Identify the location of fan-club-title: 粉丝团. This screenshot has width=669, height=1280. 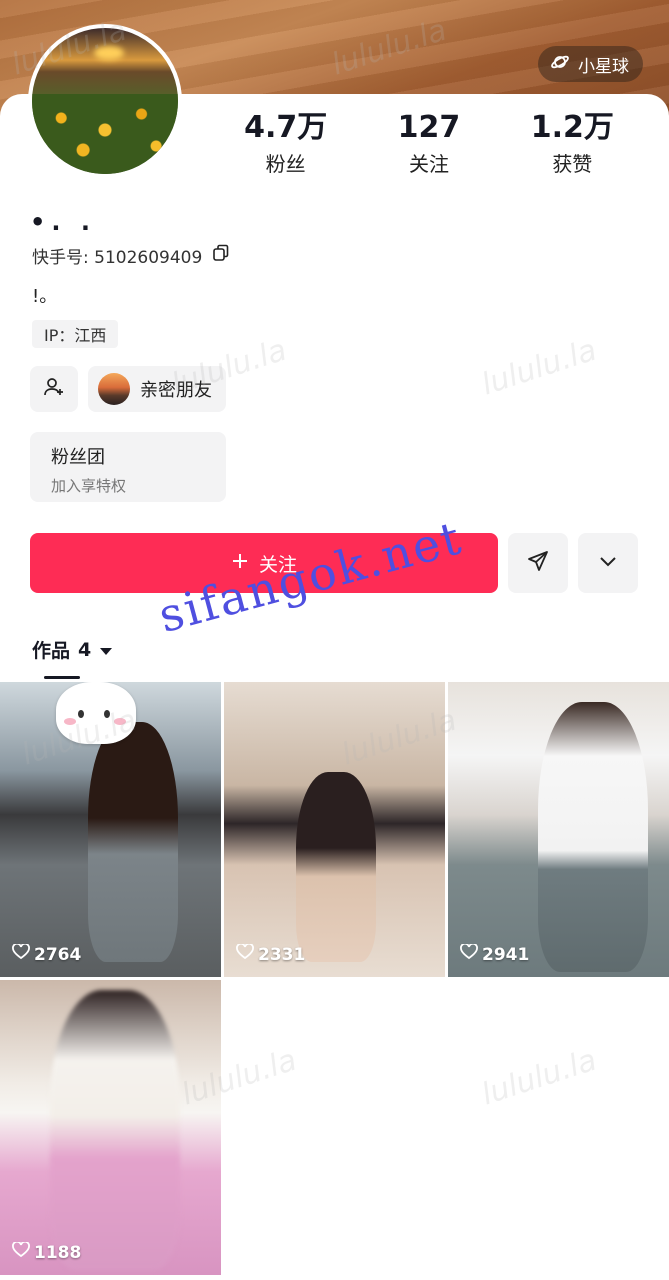
(78, 457).